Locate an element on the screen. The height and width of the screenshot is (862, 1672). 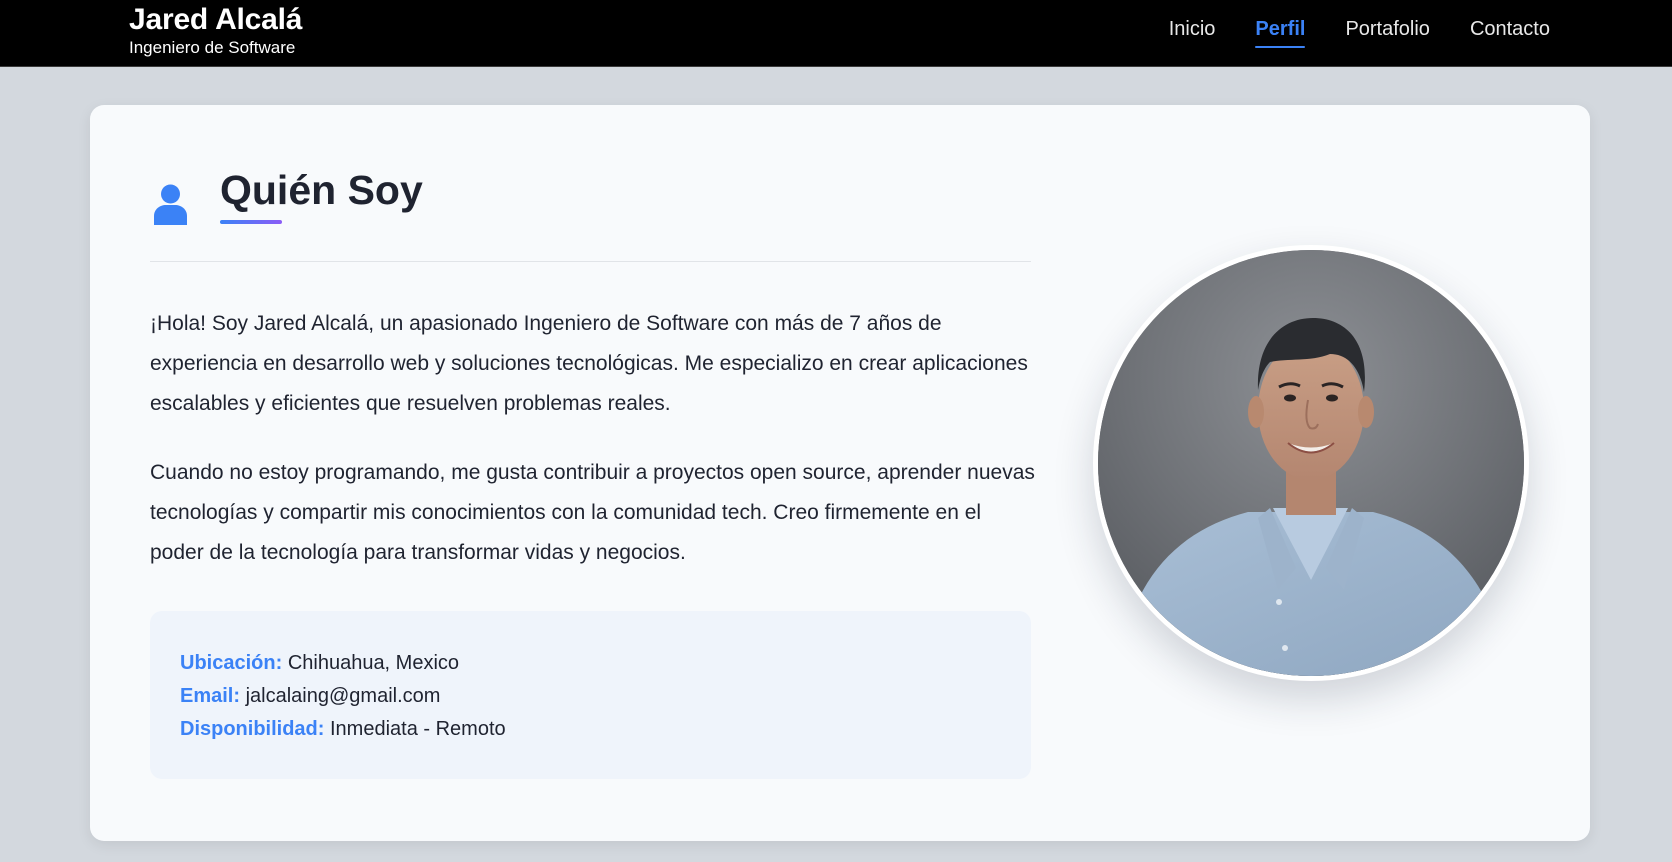
nav-link-portafolio: Portafolio is located at coordinates (1387, 32).